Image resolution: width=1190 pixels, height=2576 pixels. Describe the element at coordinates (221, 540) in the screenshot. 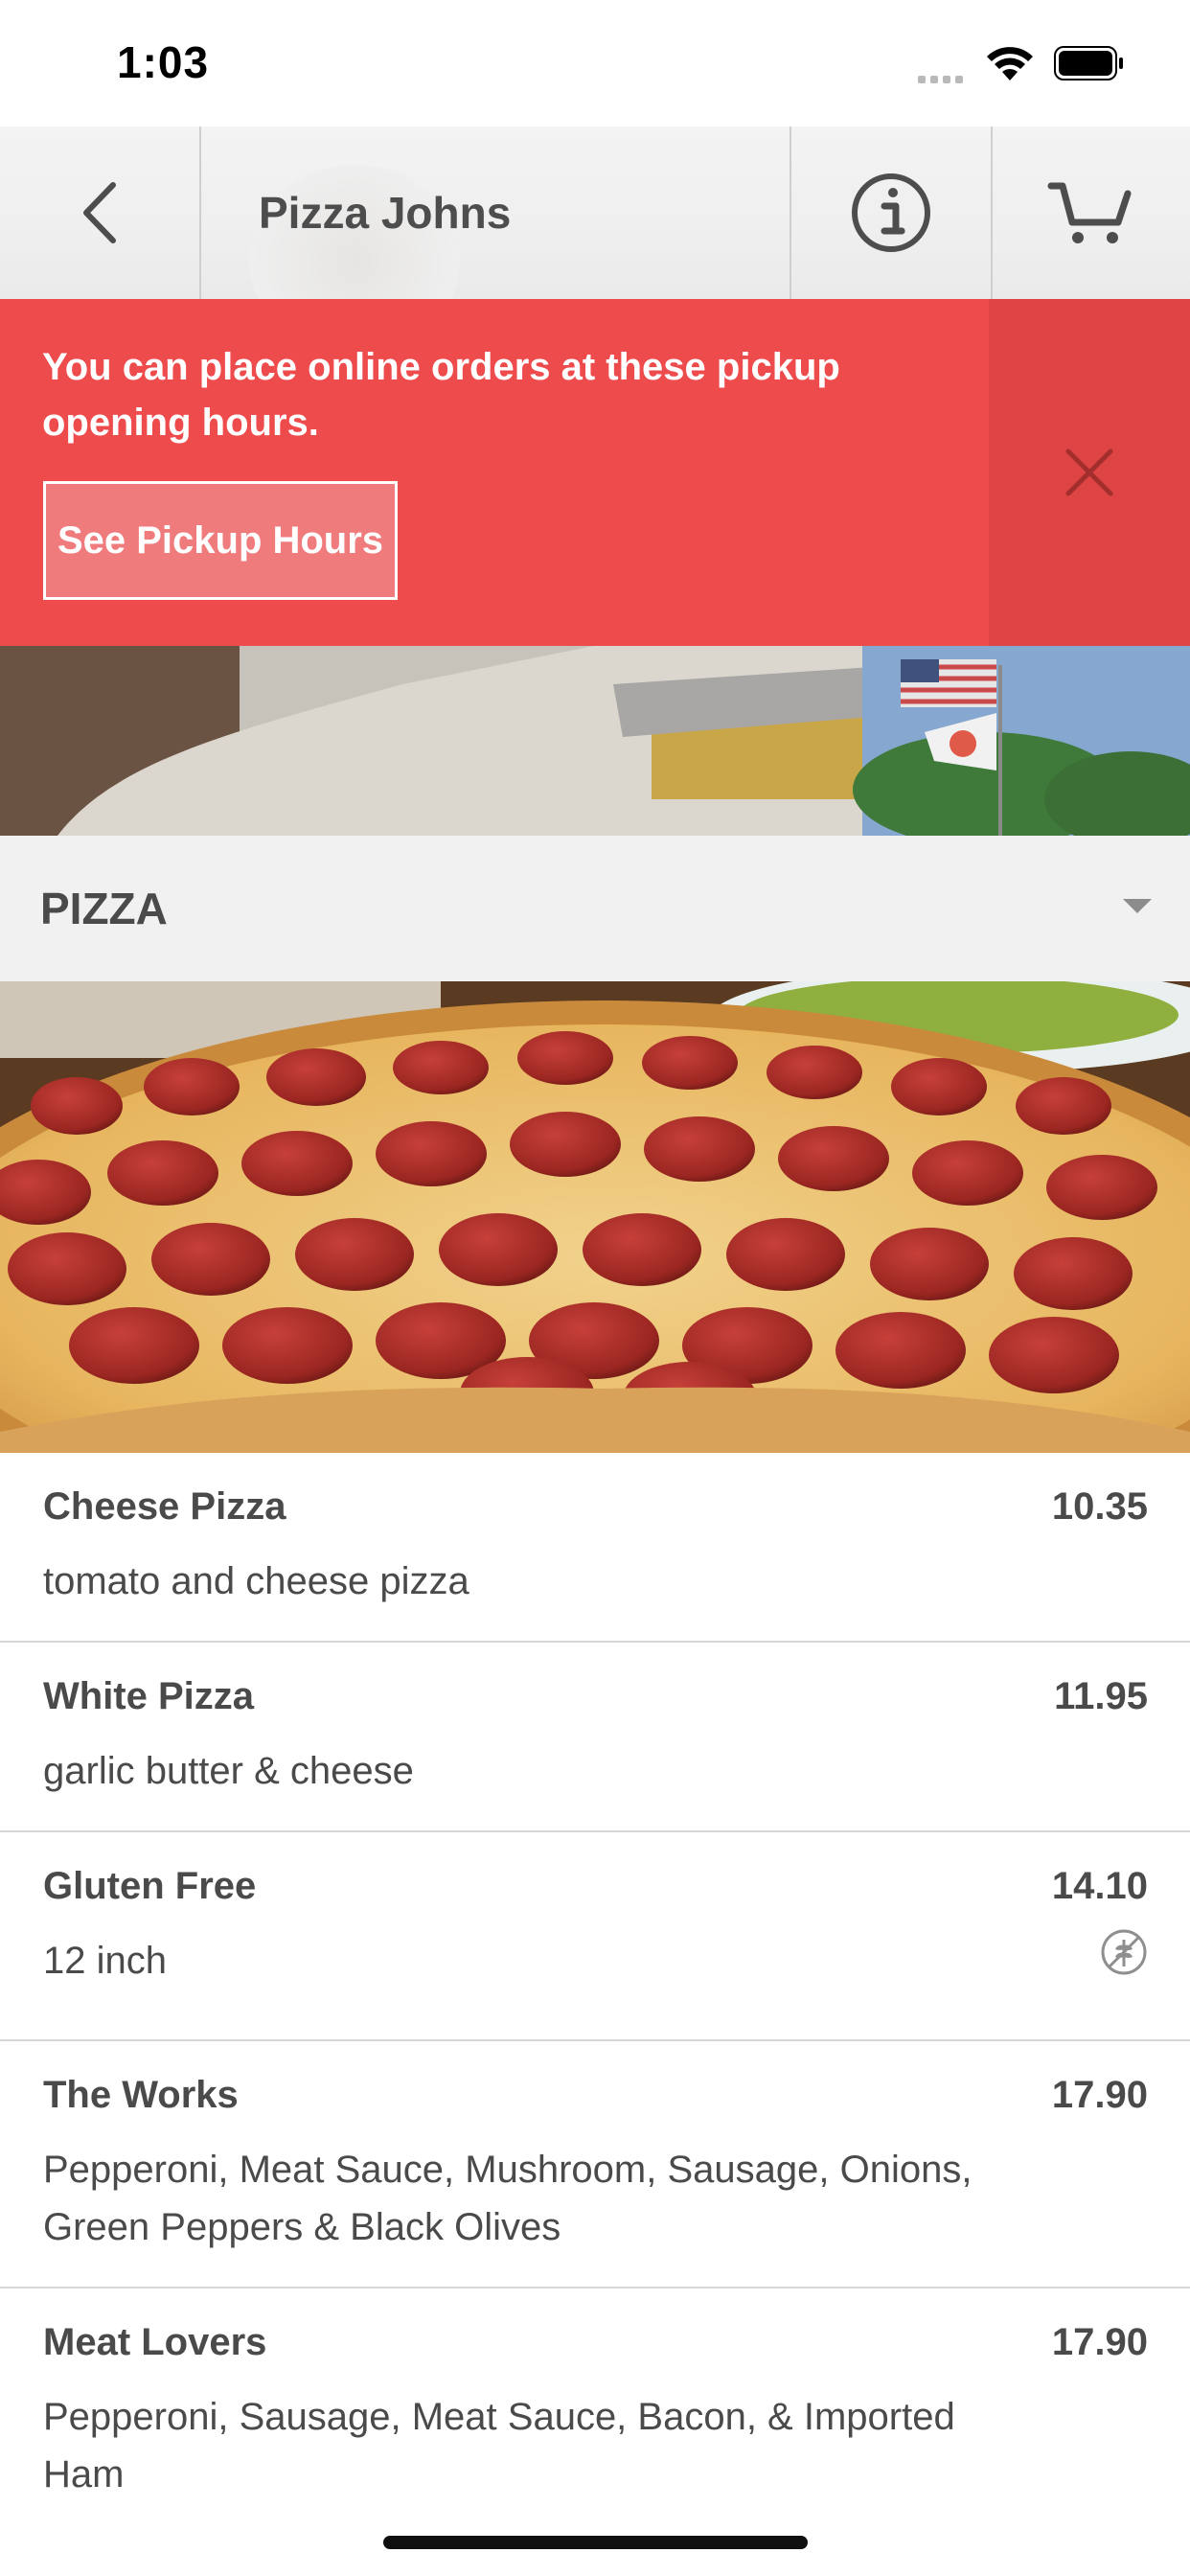

I see `see-pickup-hours-button: See Pickup Hours` at that location.